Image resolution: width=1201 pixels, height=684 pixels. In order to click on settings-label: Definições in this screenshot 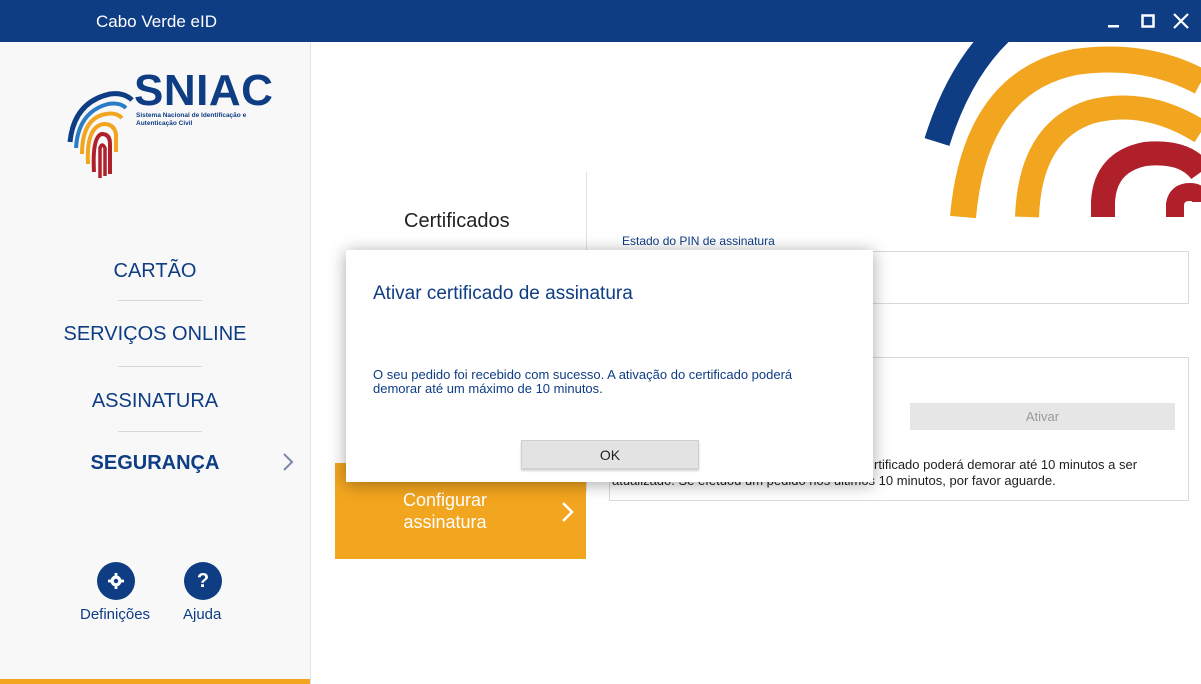, I will do `click(115, 614)`.